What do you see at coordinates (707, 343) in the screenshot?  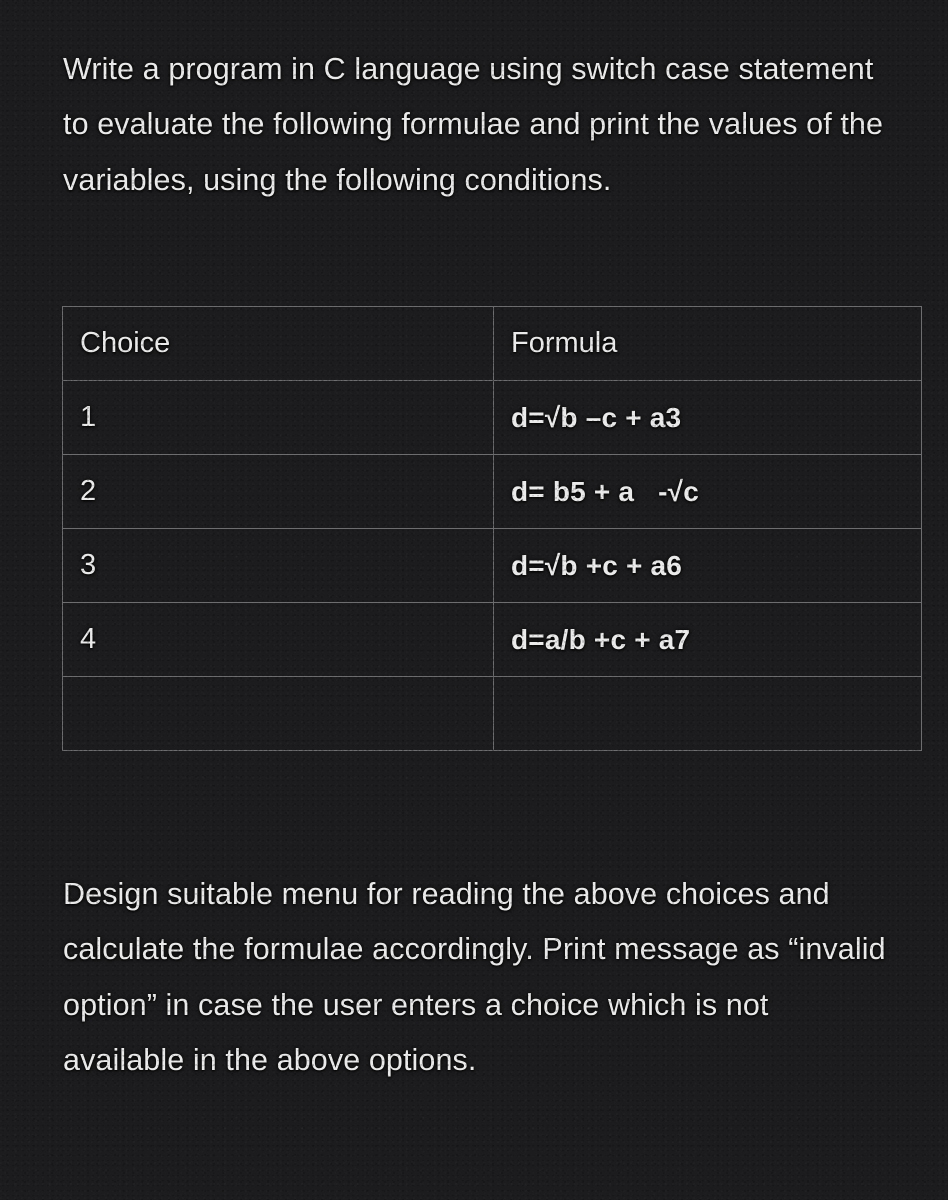 I see `column-header-formula: Formula` at bounding box center [707, 343].